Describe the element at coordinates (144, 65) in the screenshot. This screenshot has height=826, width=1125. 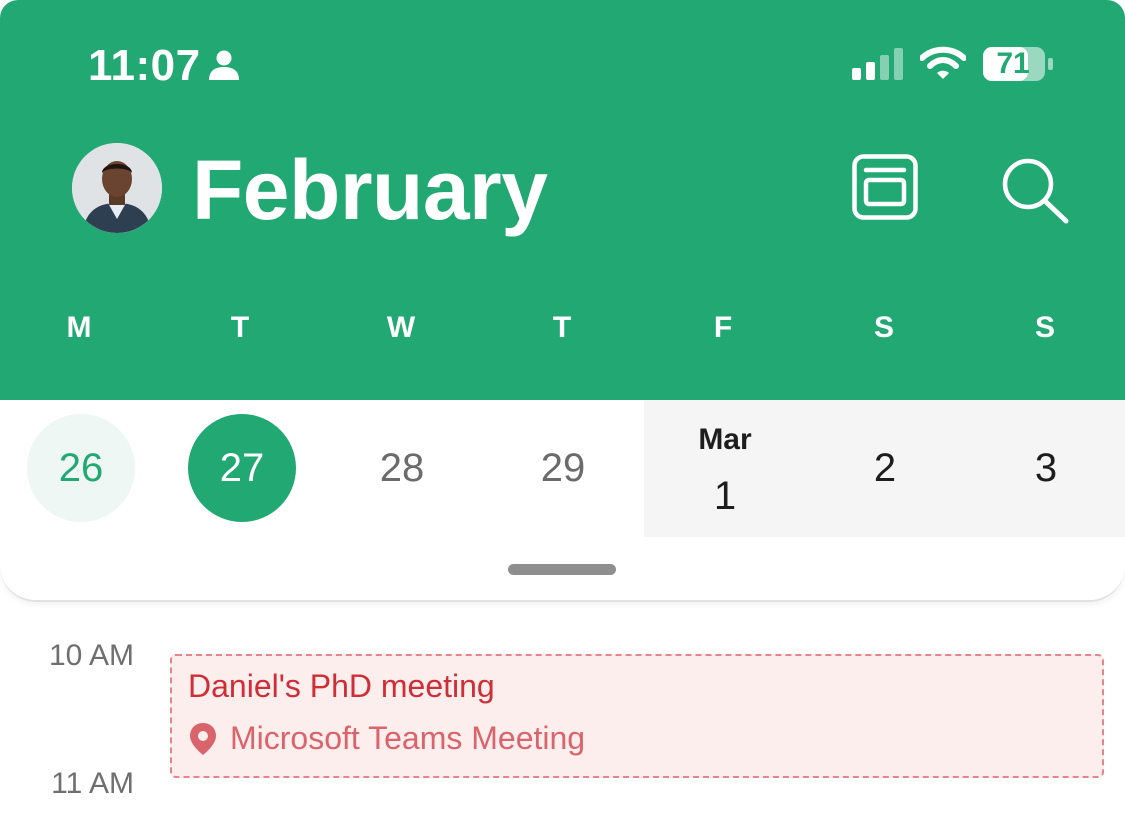
I see `status-time: 11:07` at that location.